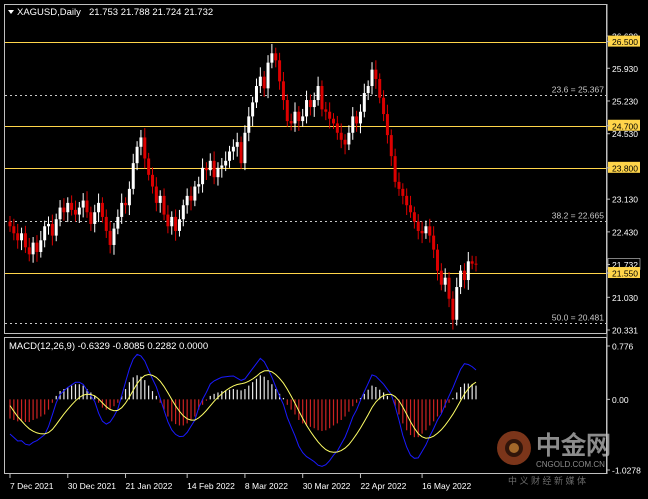  What do you see at coordinates (266, 486) in the screenshot?
I see `date-tick-label: 8 Mar 2022` at bounding box center [266, 486].